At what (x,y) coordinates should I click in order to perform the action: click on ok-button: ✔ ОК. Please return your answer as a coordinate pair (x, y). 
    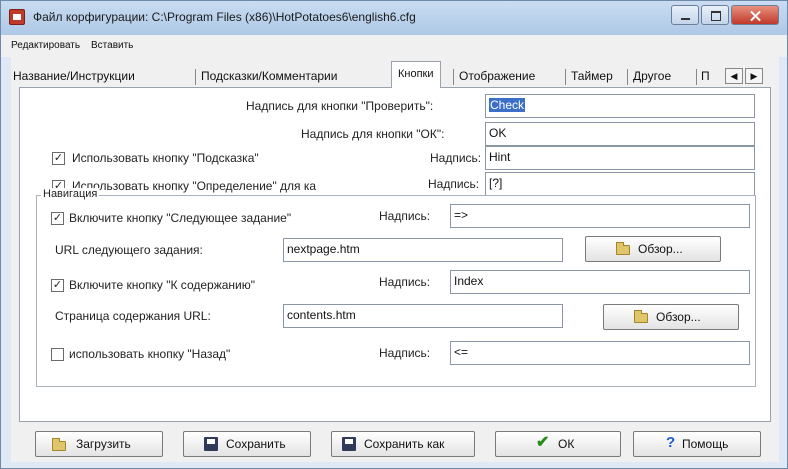
    Looking at the image, I should click on (558, 444).